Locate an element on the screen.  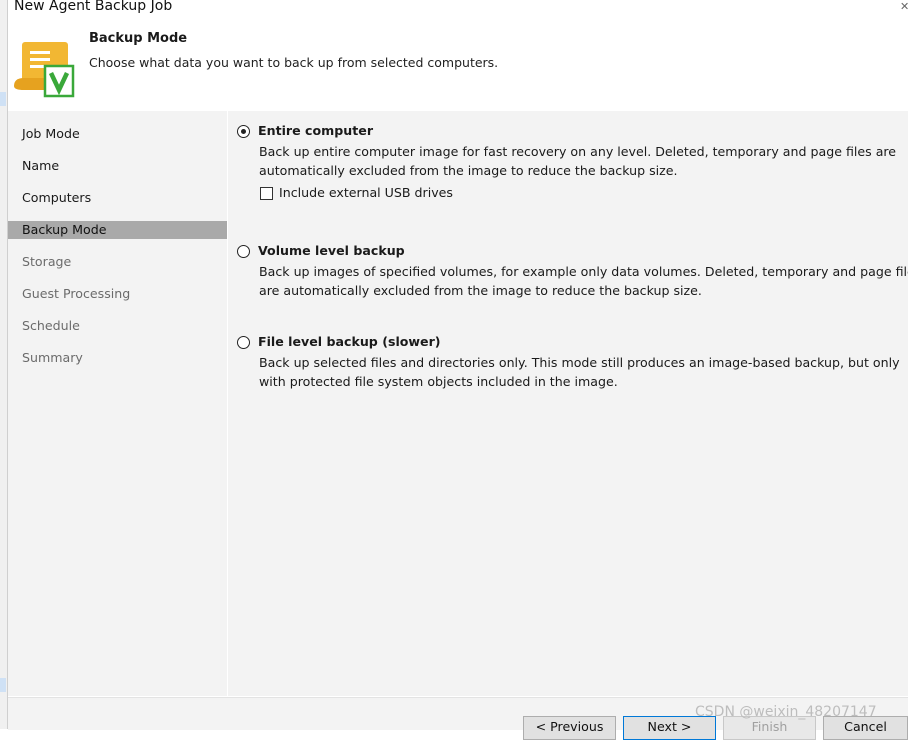
sidebar-item-job-mode: Job Mode is located at coordinates (117, 134).